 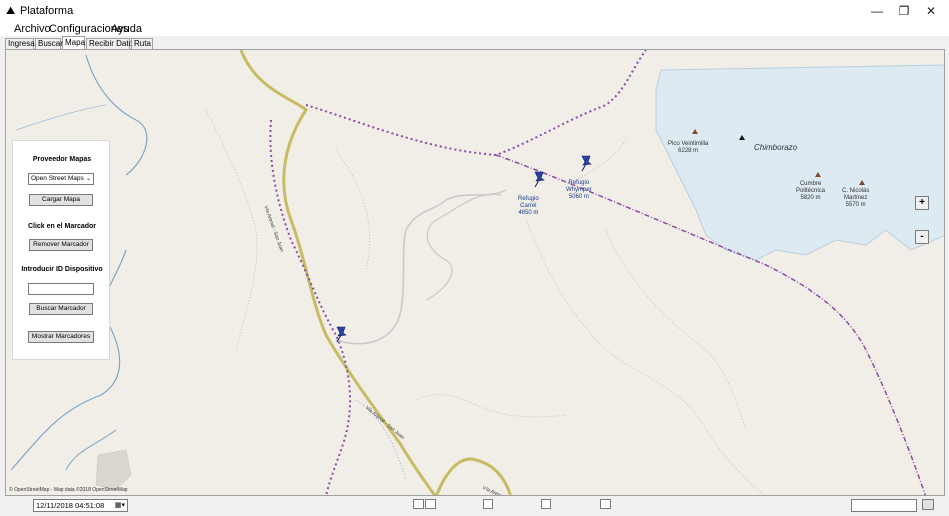 What do you see at coordinates (811, 191) in the screenshot?
I see `label-cumbre-politecnica: Cumbre Politécnica 5820 m` at bounding box center [811, 191].